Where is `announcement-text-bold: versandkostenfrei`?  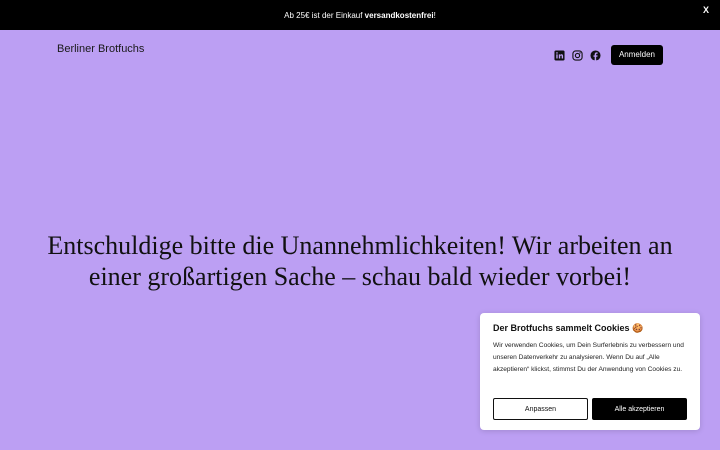 announcement-text-bold: versandkostenfrei is located at coordinates (399, 15).